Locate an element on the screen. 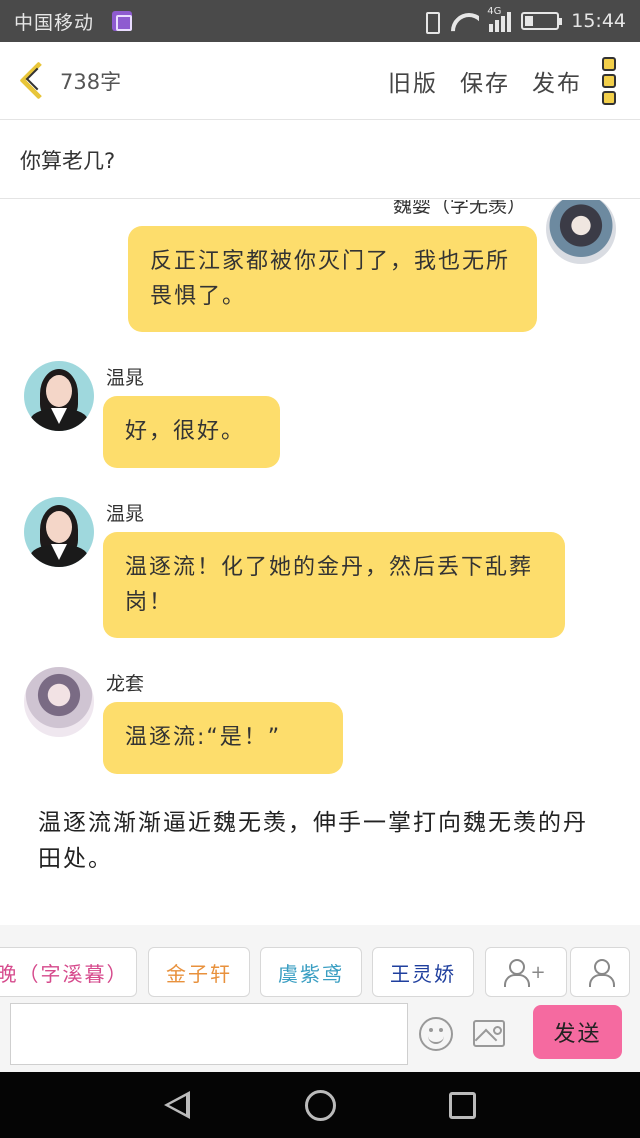  character-chip: 晚（字溪暮） is located at coordinates (68, 972).